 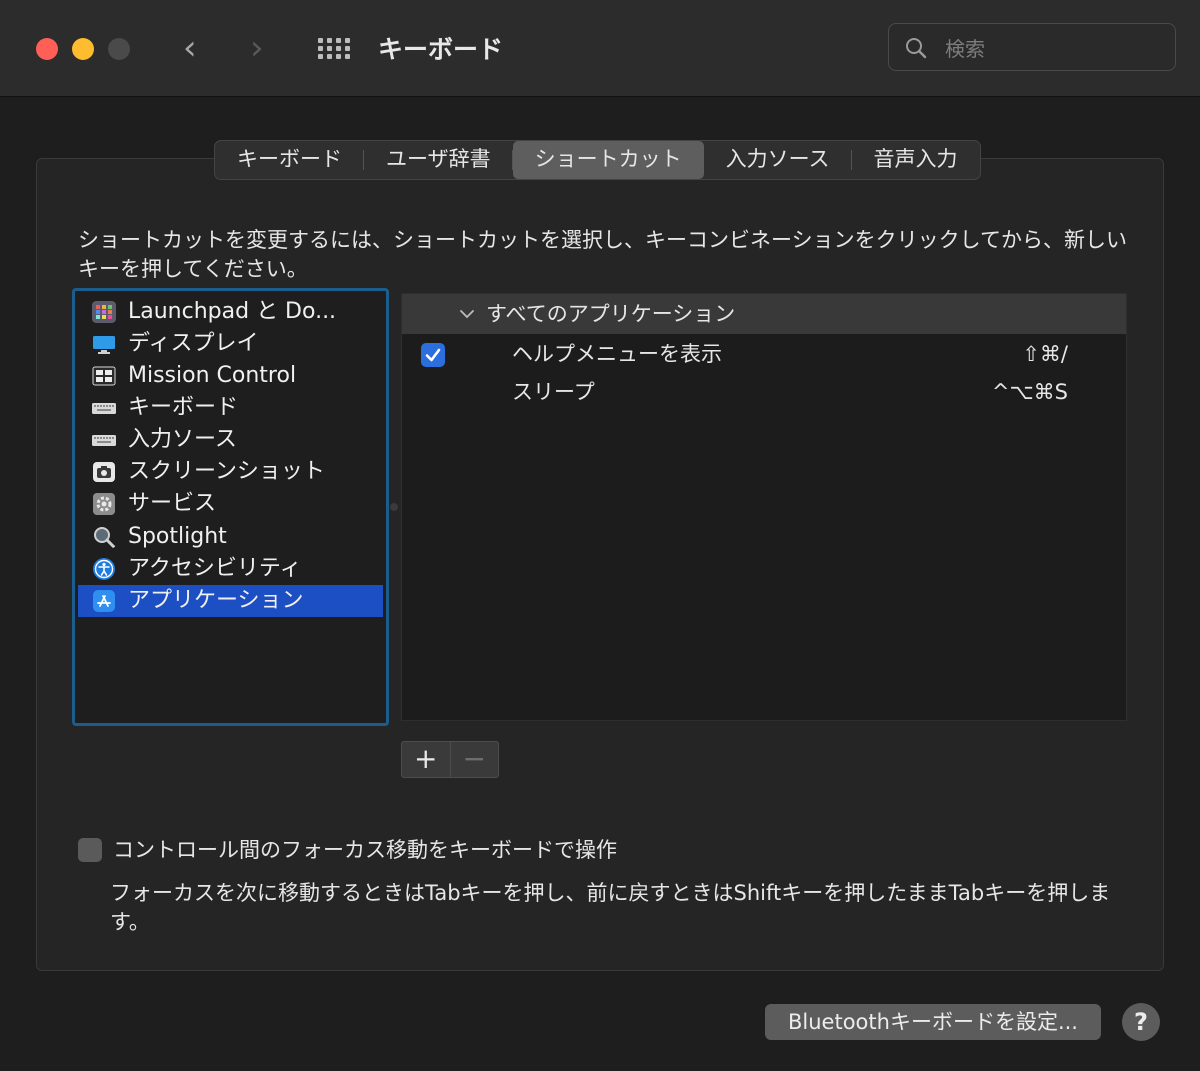 What do you see at coordinates (90, 850) in the screenshot?
I see `keyboard-navigation-checkbox` at bounding box center [90, 850].